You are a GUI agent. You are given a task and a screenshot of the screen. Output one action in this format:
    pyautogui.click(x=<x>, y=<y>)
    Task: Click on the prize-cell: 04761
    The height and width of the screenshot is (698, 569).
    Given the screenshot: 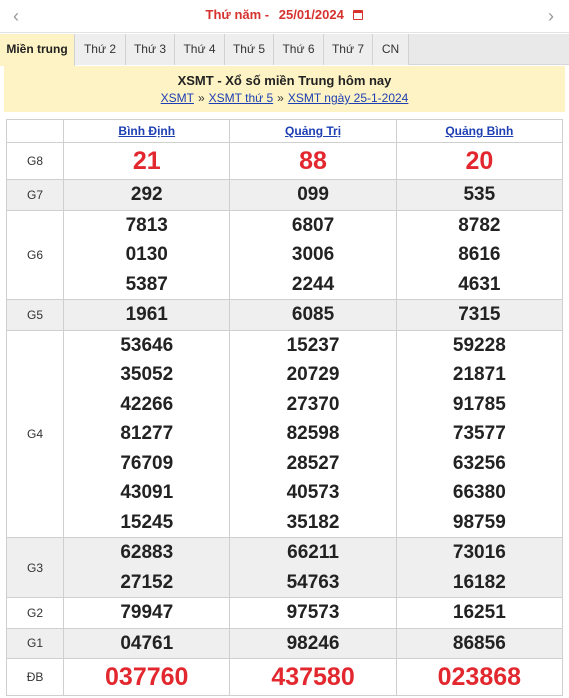 What is the action you would take?
    pyautogui.click(x=147, y=643)
    